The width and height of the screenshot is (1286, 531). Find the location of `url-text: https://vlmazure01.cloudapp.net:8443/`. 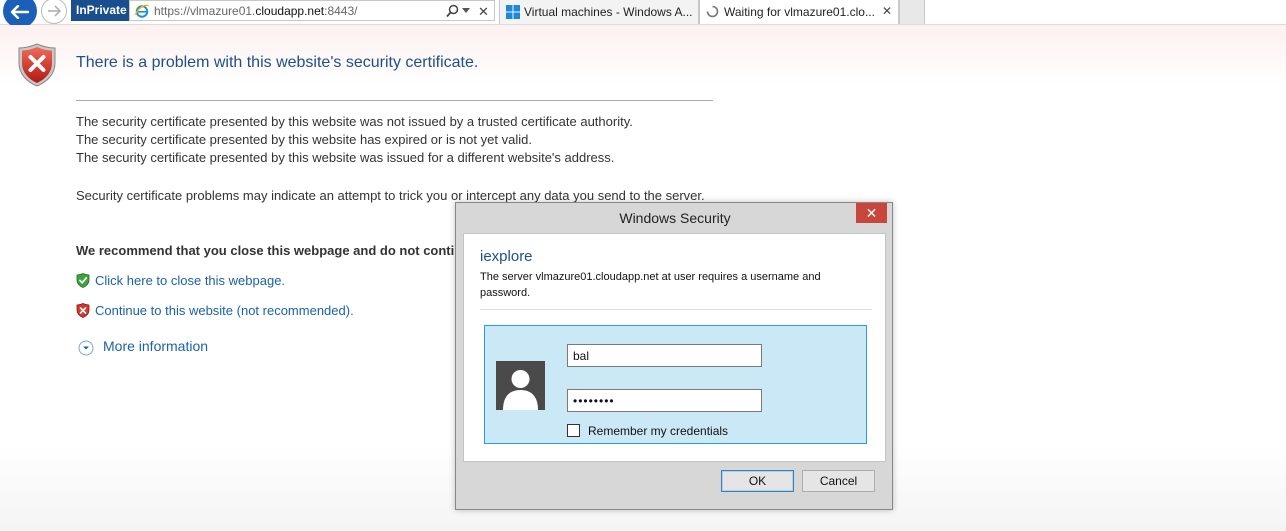

url-text: https://vlmazure01.cloudapp.net:8443/ is located at coordinates (256, 11).